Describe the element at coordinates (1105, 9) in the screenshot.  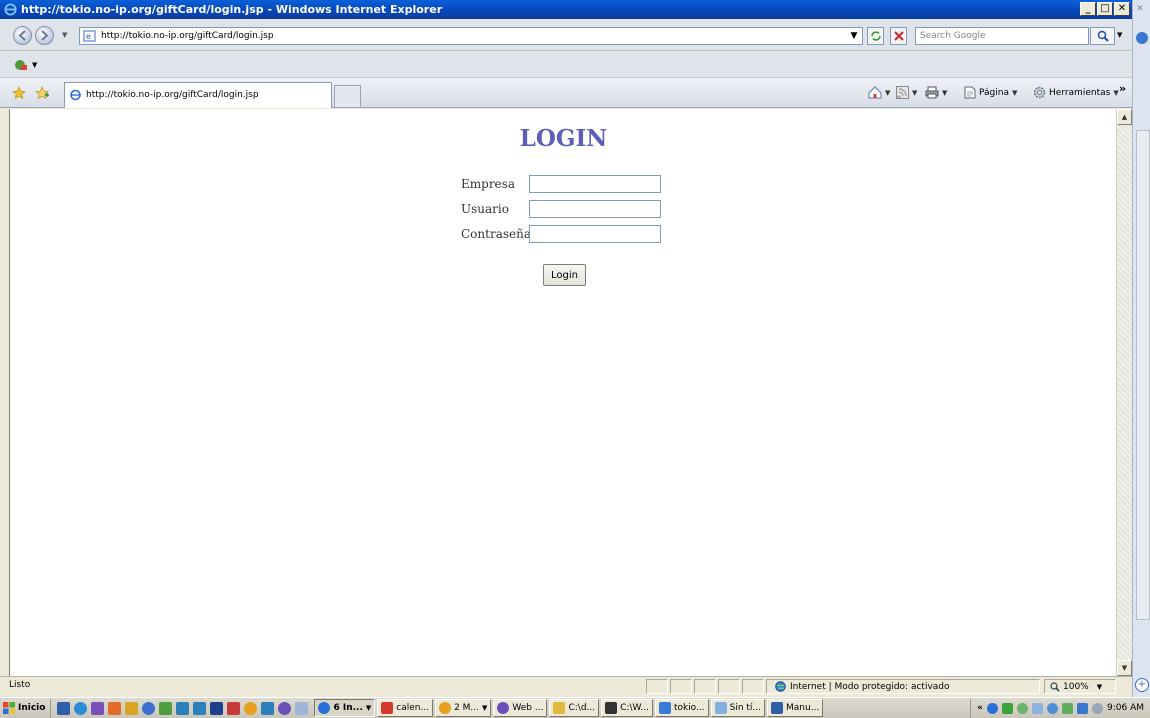
I see `maximize-button: □` at that location.